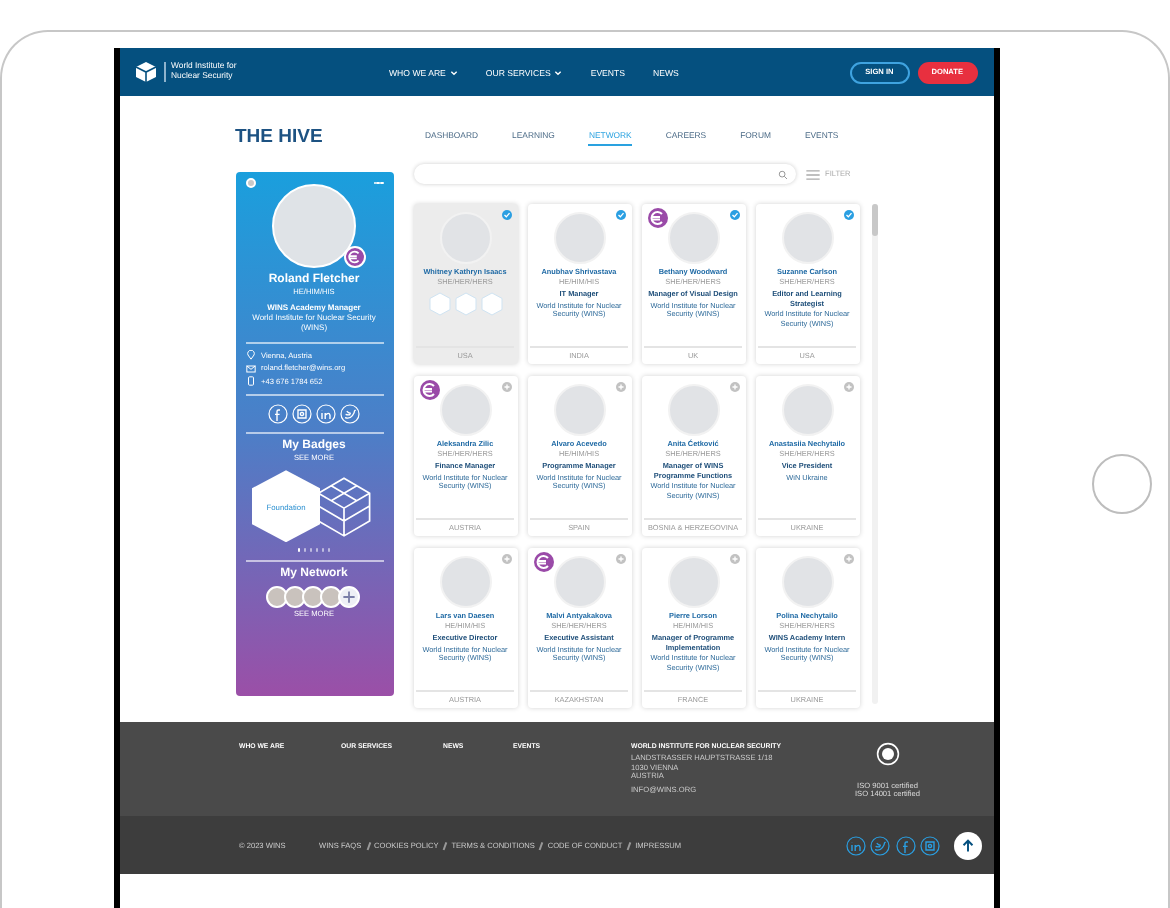 The width and height of the screenshot is (1170, 908). What do you see at coordinates (280, 136) in the screenshot?
I see `page-title: THE HIVE` at bounding box center [280, 136].